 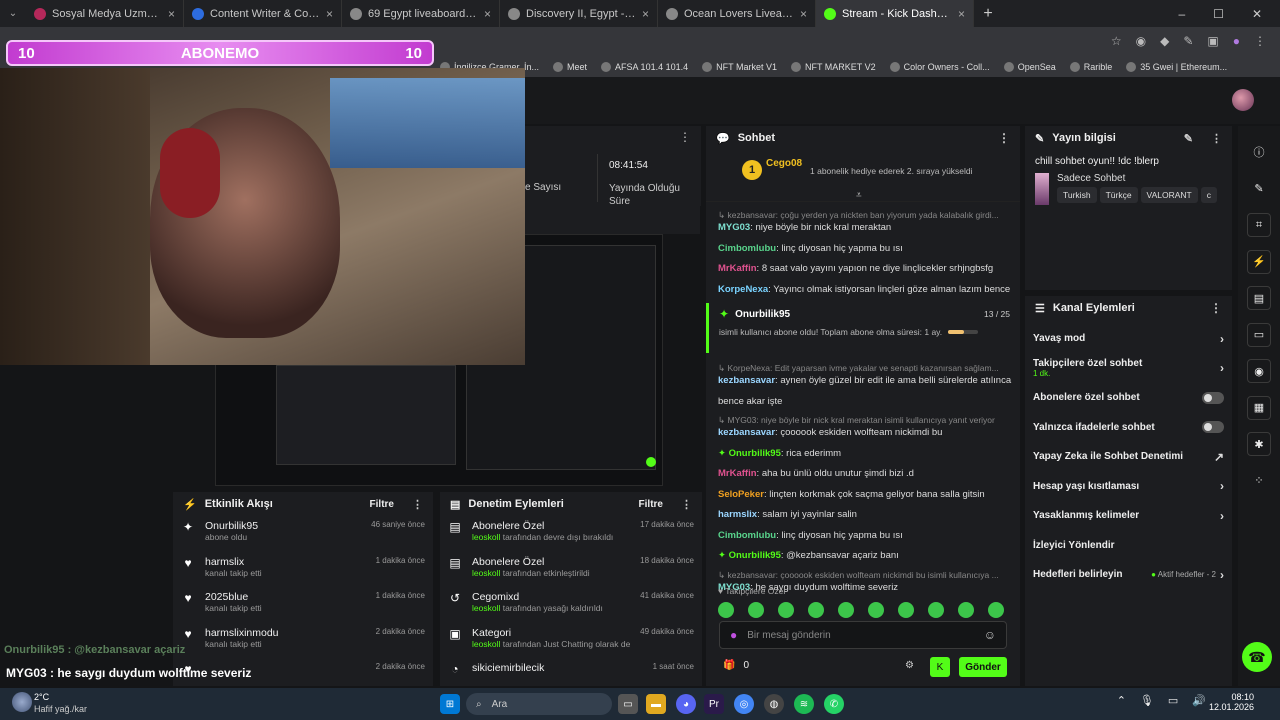 I want to click on clock: 08:10 12.01.2026, so click(x=1231, y=702).